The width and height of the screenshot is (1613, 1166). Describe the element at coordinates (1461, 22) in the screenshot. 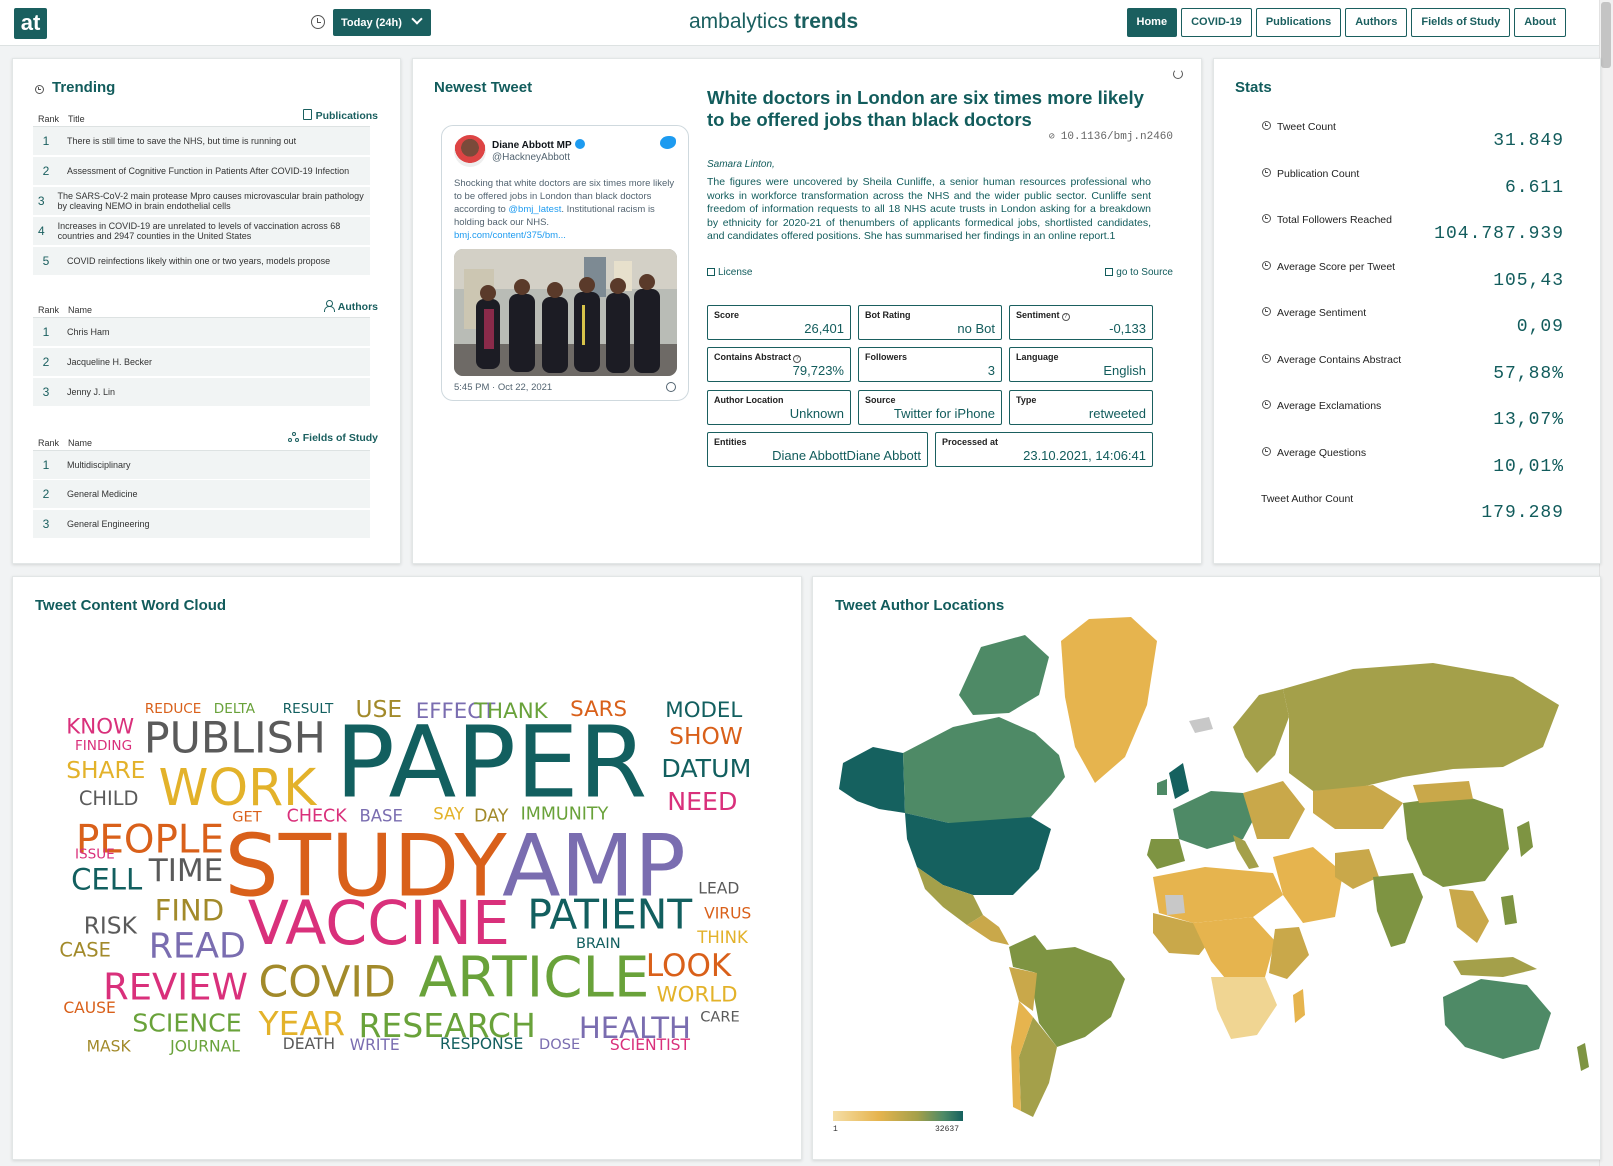

I see `nav-fields-of-study: Fields of Study` at that location.